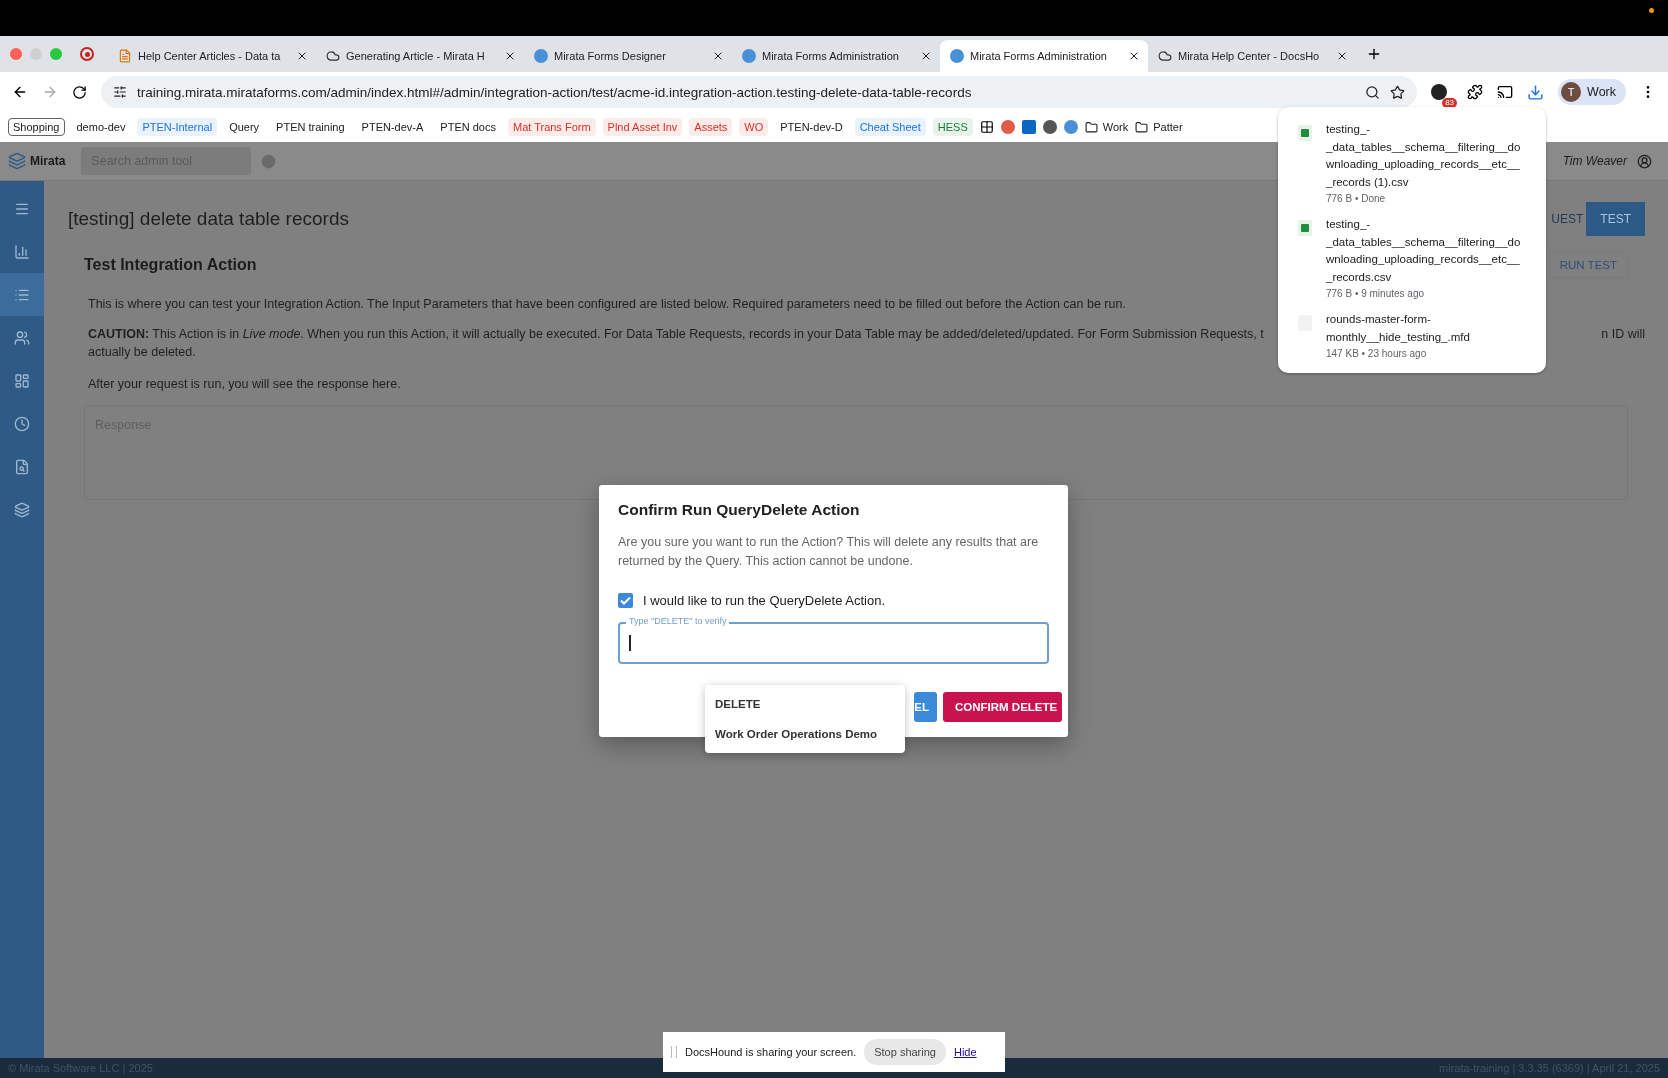 Image resolution: width=1668 pixels, height=1078 pixels. Describe the element at coordinates (1374, 54) in the screenshot. I see `new-tab-icon` at that location.